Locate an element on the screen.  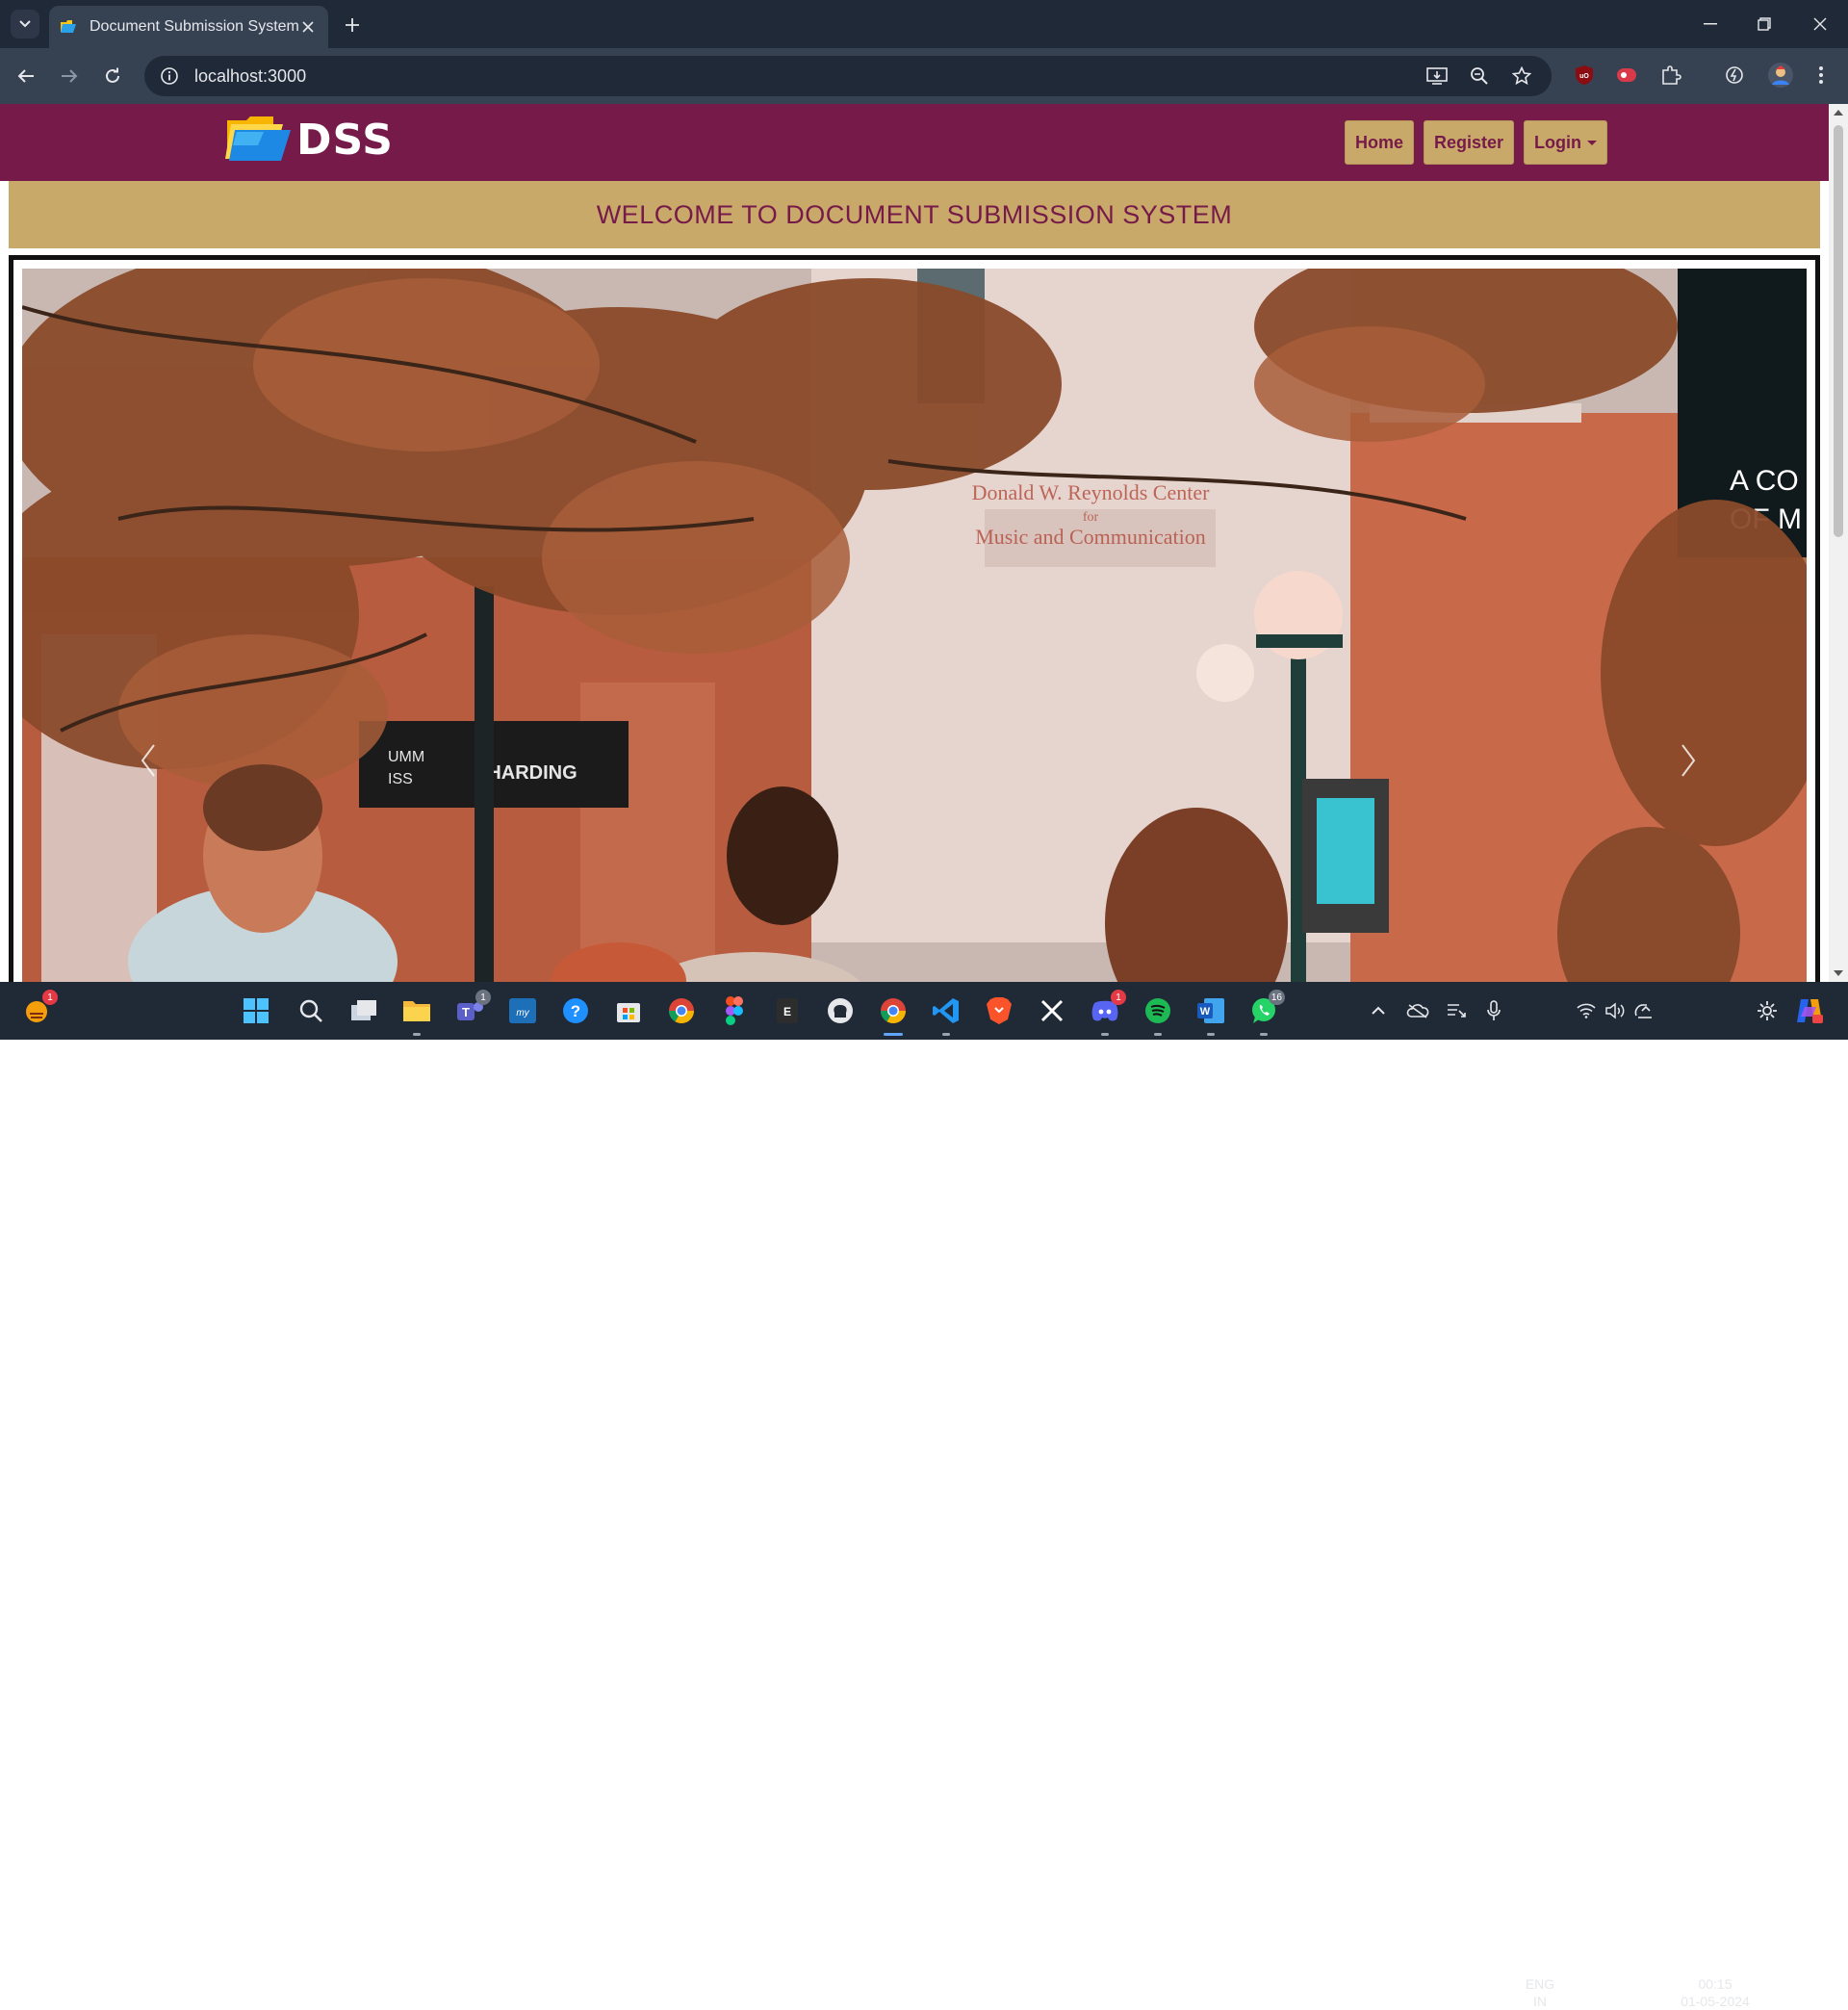
close-icon is located at coordinates (1820, 24).